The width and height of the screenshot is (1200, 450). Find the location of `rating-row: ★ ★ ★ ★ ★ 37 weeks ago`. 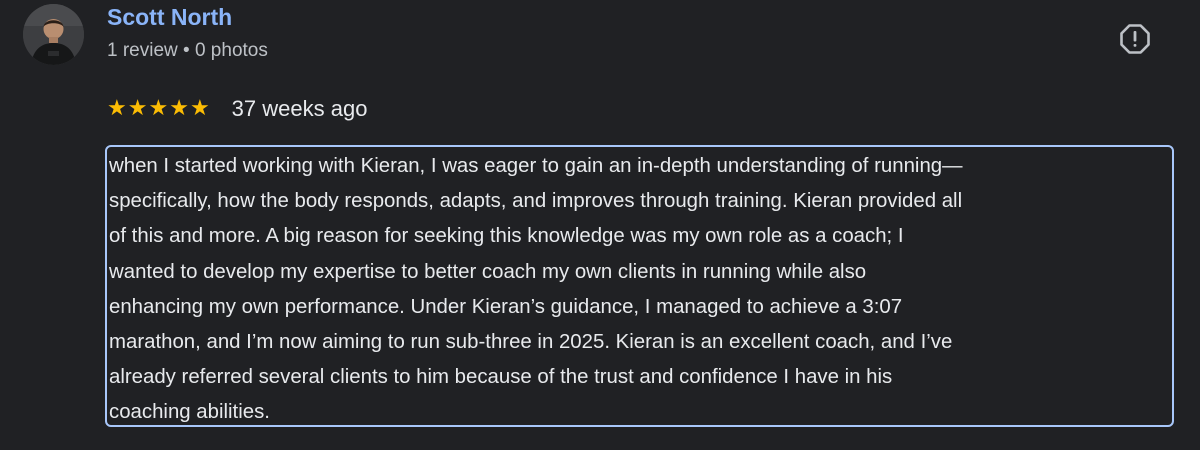

rating-row: ★ ★ ★ ★ ★ 37 weeks ago is located at coordinates (237, 109).